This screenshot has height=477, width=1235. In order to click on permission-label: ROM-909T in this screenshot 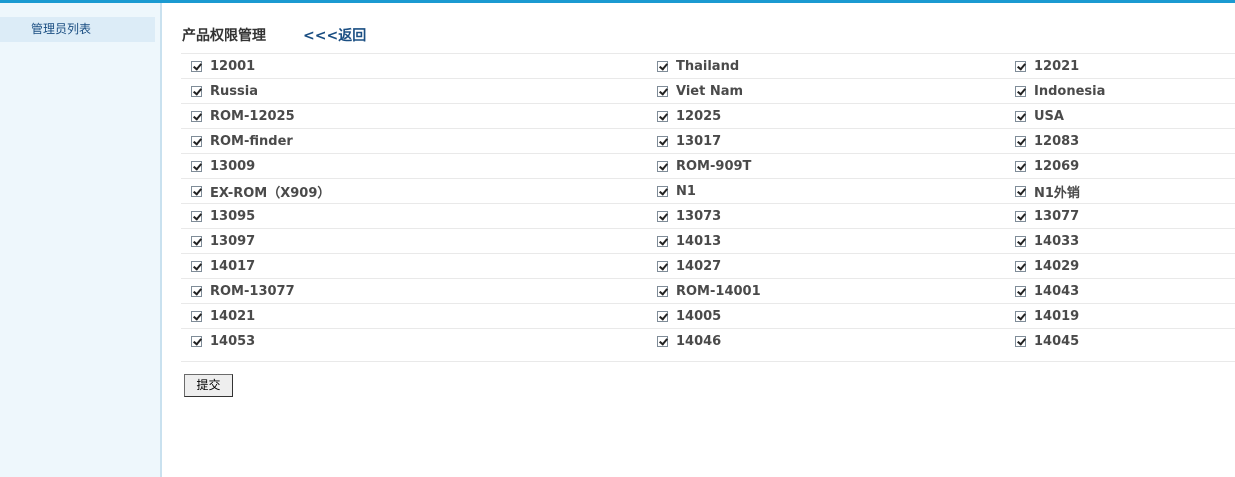, I will do `click(714, 166)`.